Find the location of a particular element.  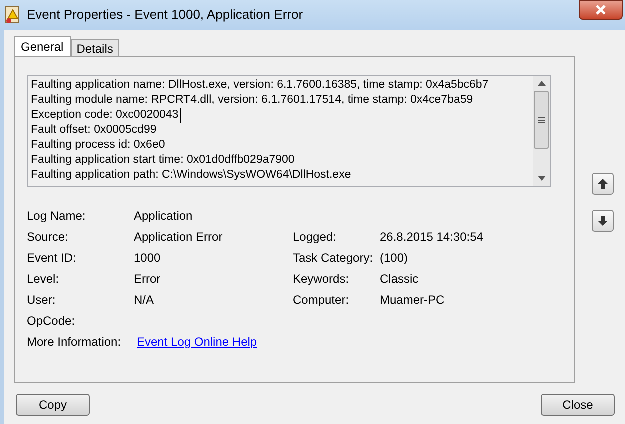

next-event-button is located at coordinates (603, 221).